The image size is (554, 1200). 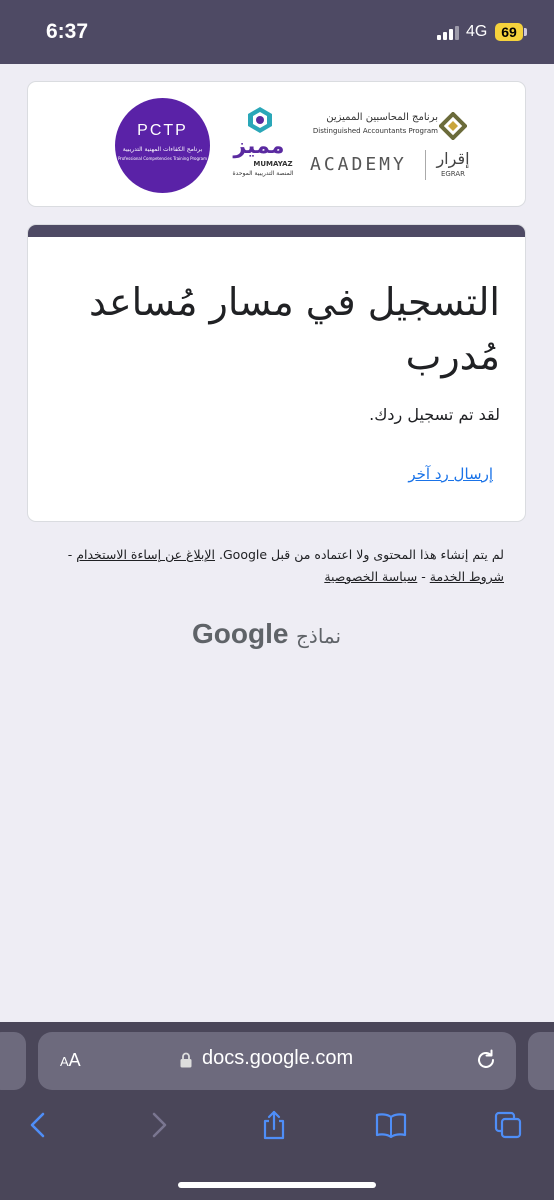 I want to click on card-accent-bar, so click(x=276, y=231).